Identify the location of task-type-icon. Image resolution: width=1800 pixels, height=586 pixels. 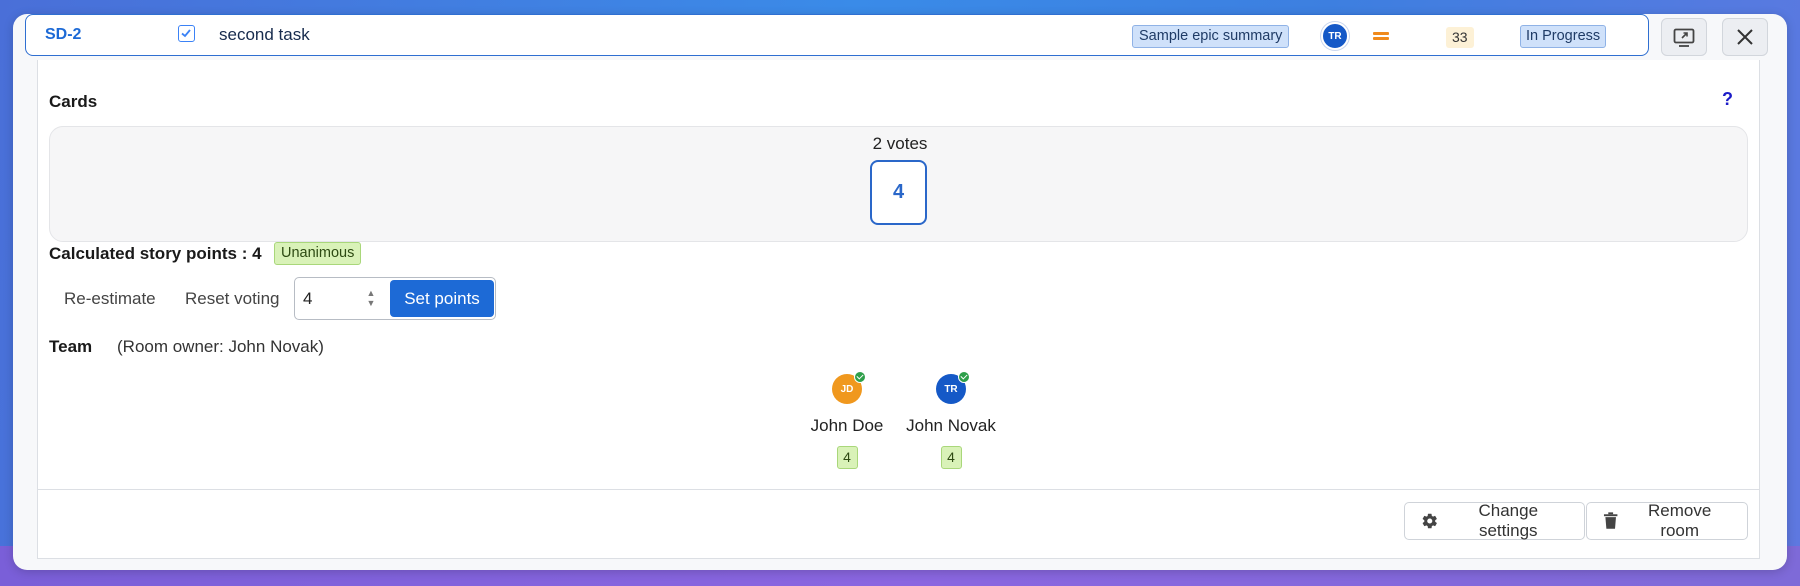
(186, 33).